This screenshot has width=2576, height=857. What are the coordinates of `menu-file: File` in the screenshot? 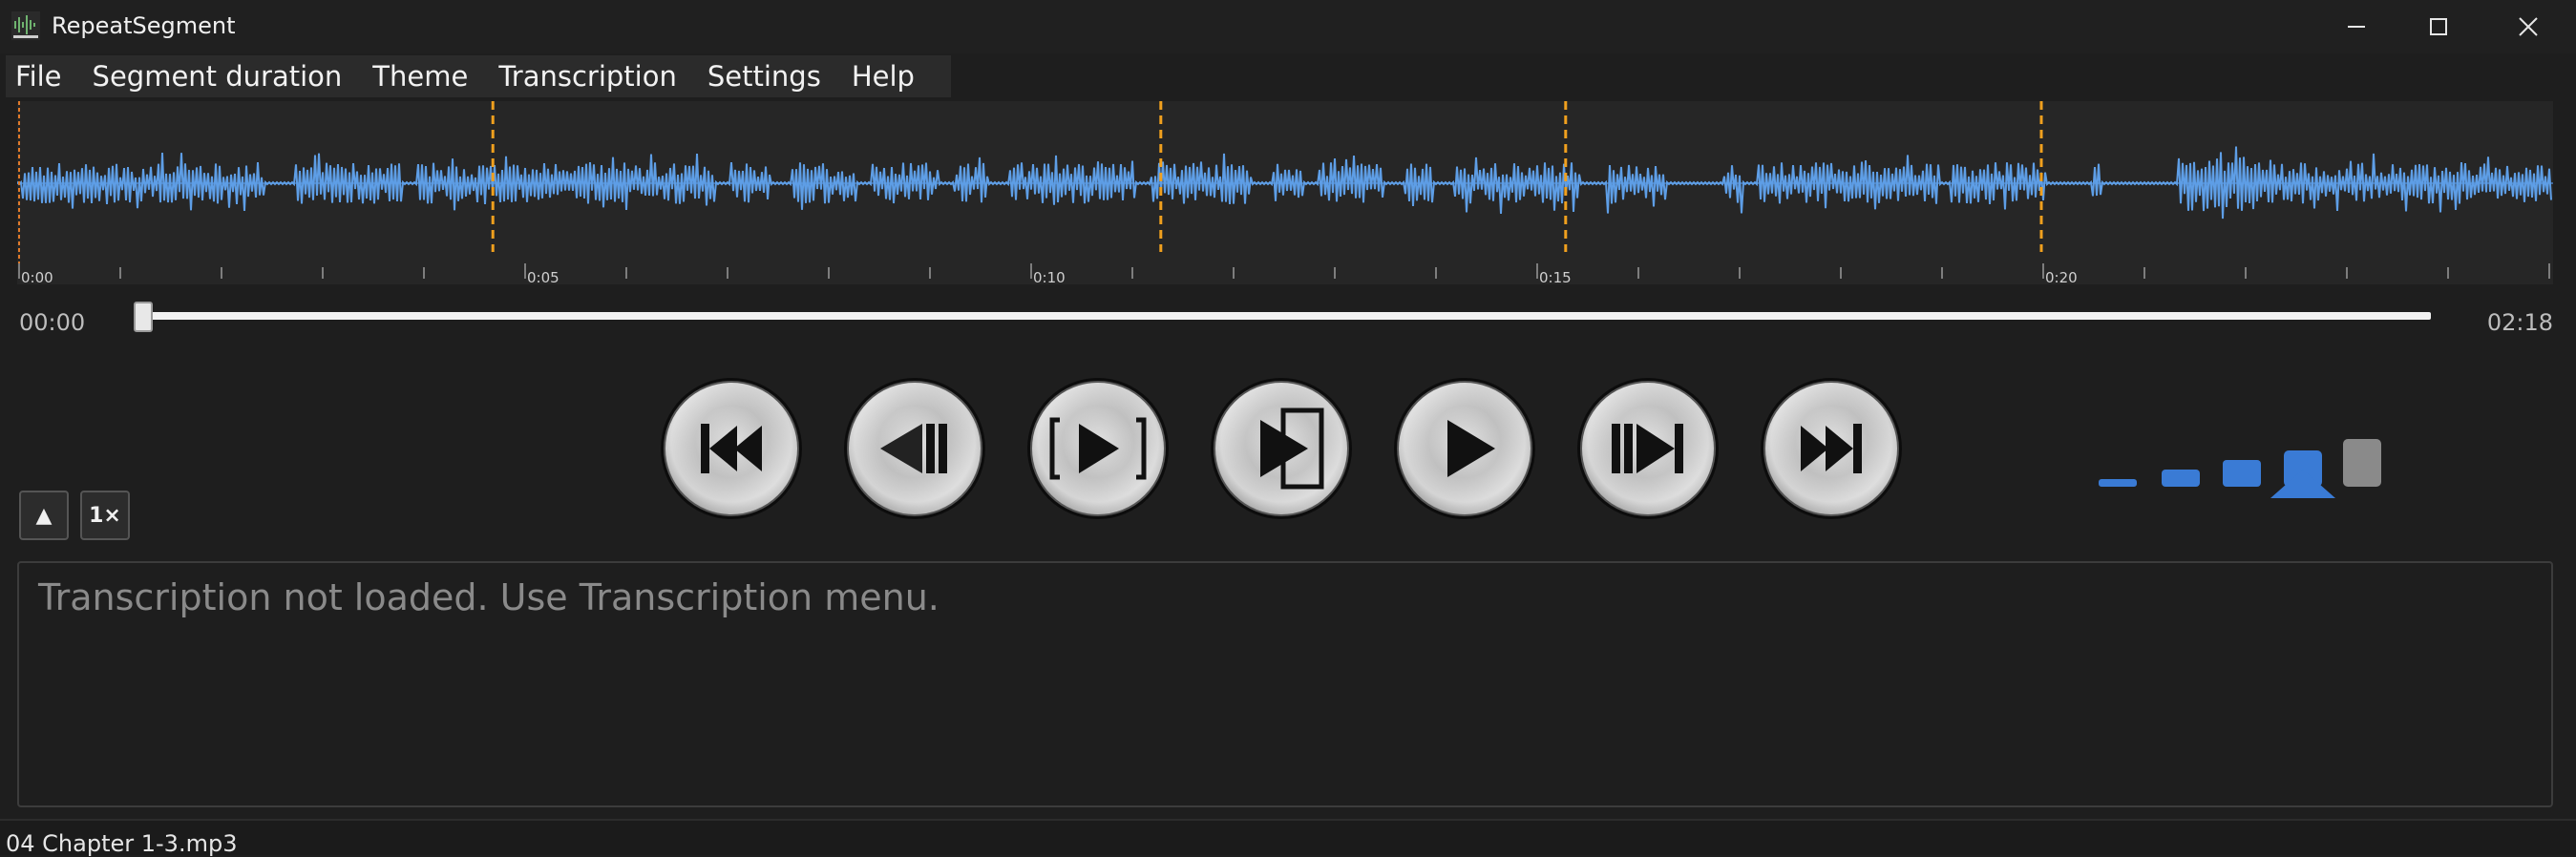 It's located at (41, 76).